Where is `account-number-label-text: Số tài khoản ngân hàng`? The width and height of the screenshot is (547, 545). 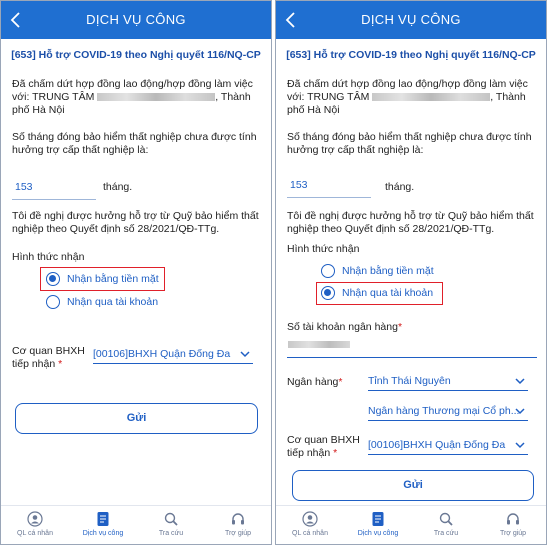 account-number-label-text: Số tài khoản ngân hàng is located at coordinates (342, 327).